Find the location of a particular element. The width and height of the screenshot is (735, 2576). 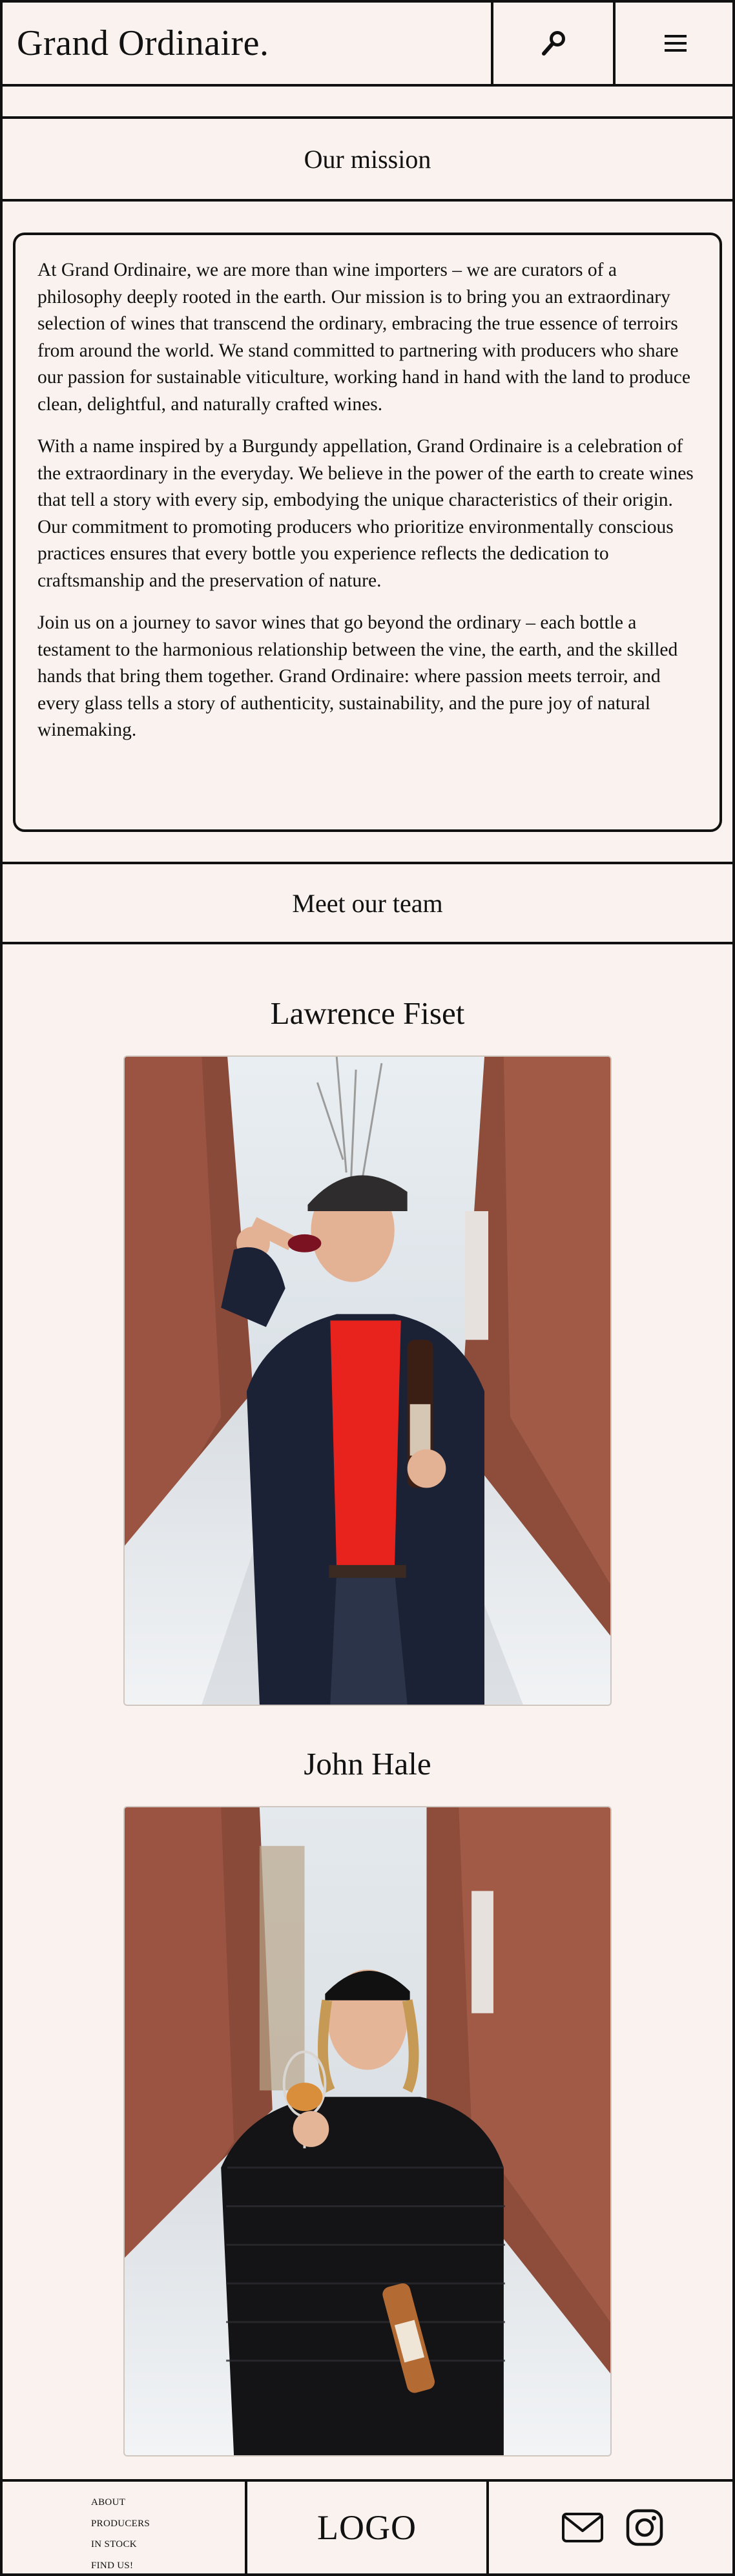

instagram-icon is located at coordinates (644, 2527).